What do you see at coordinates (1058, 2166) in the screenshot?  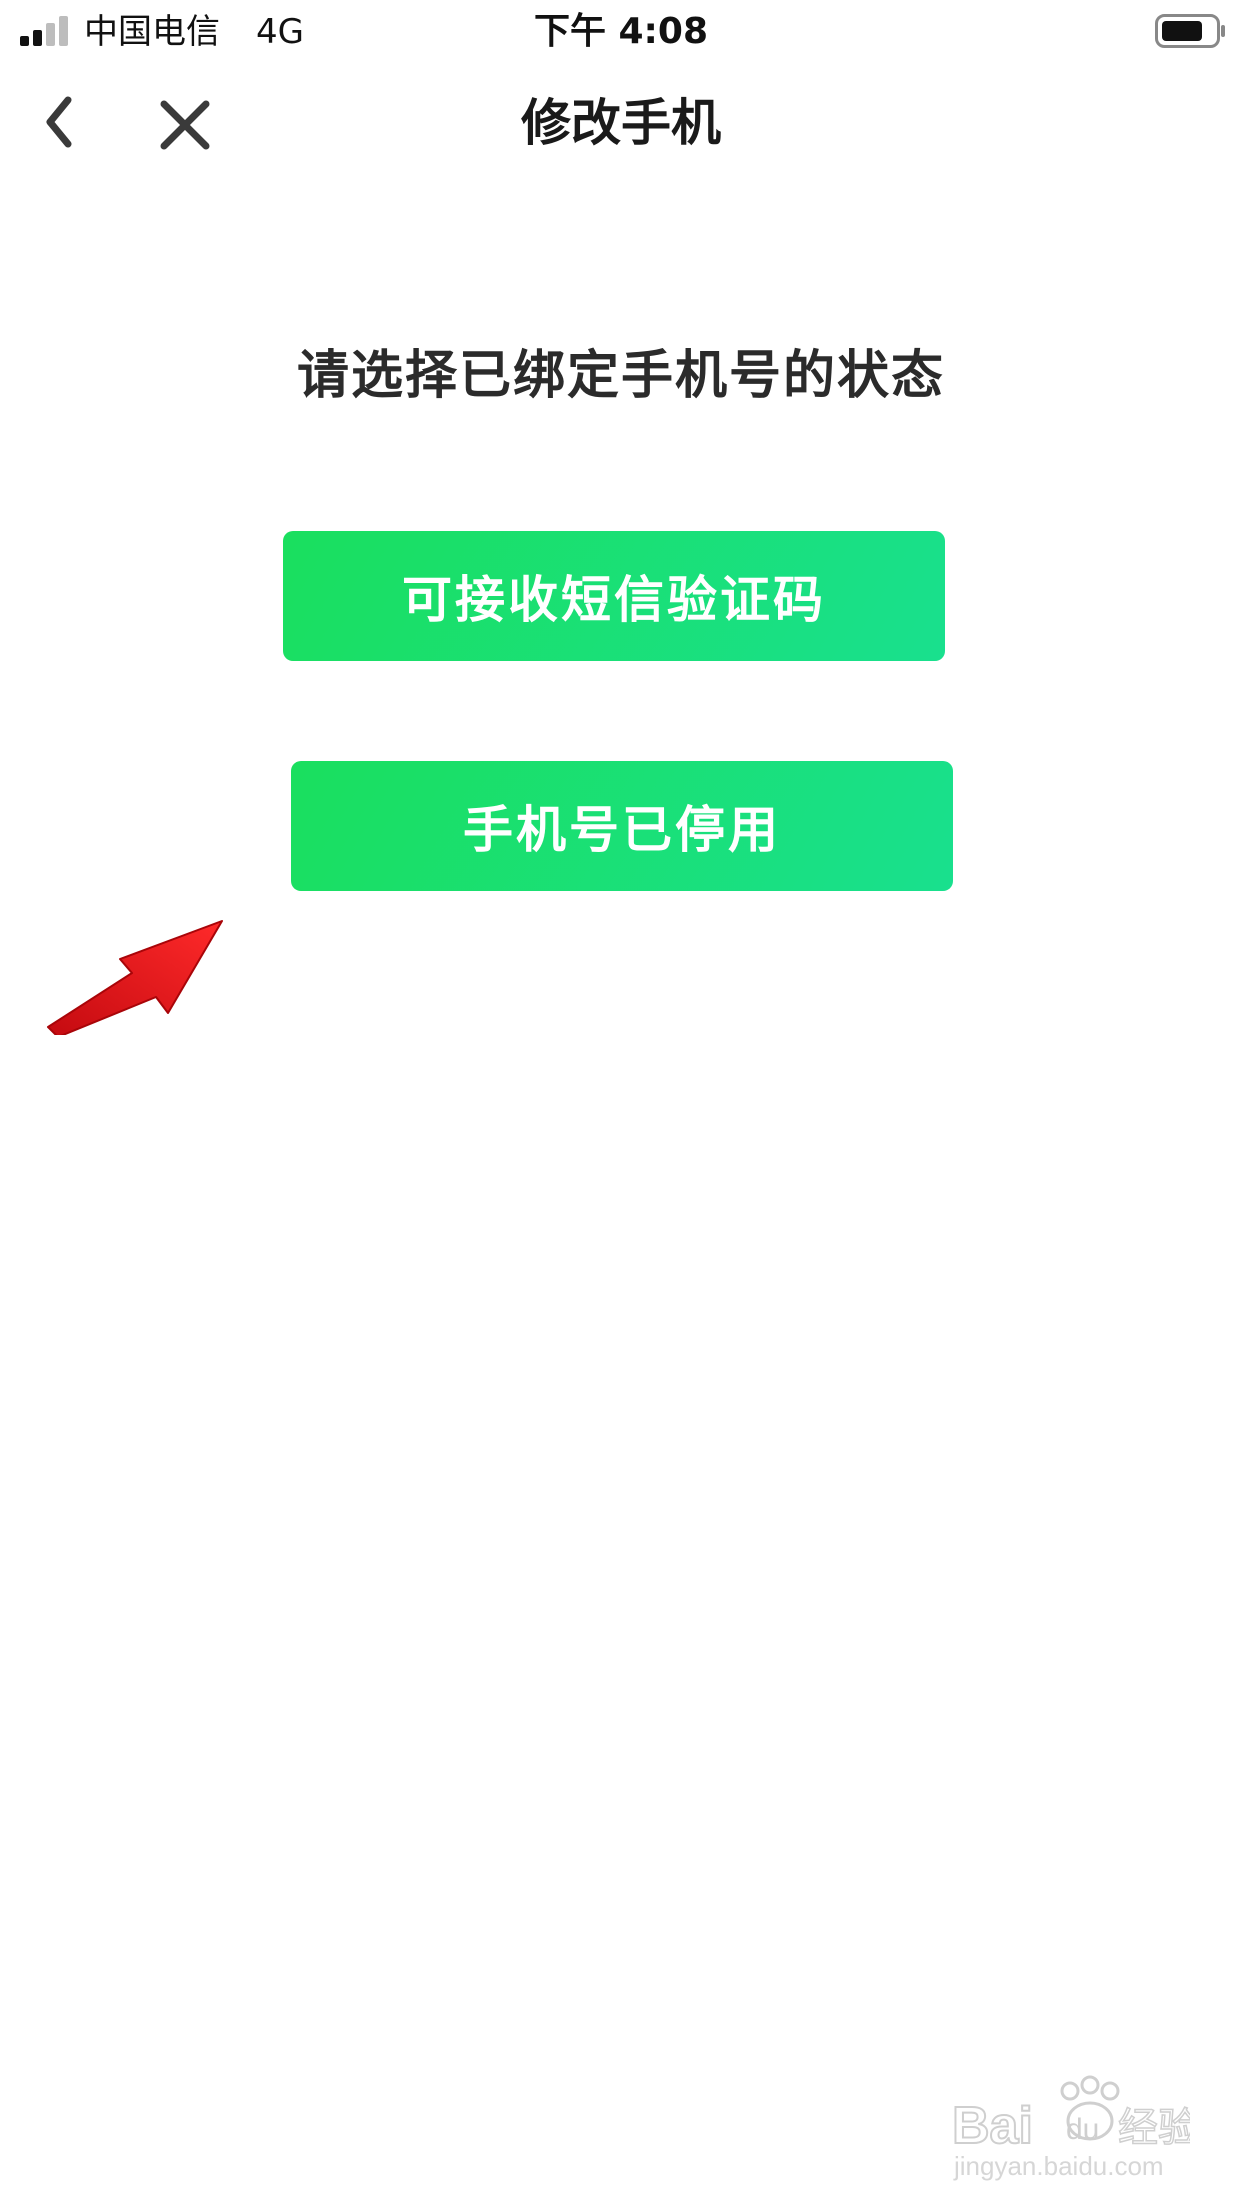 I see `watermark-url: jingyan.baidu.com` at bounding box center [1058, 2166].